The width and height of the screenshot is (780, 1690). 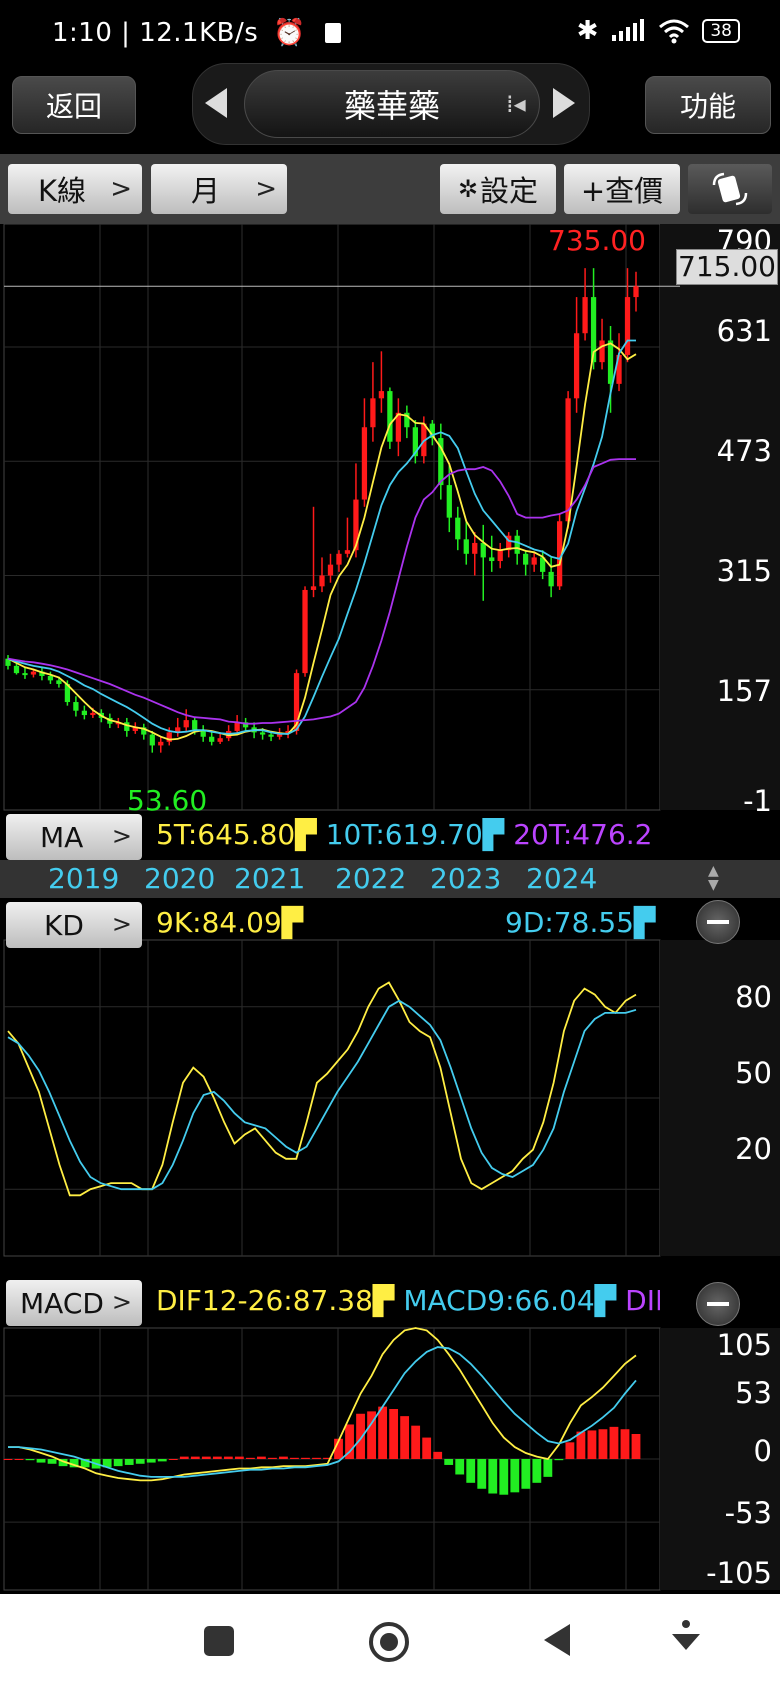 What do you see at coordinates (713, 878) in the screenshot?
I see `resize-handle-icon: ▲ ▼` at bounding box center [713, 878].